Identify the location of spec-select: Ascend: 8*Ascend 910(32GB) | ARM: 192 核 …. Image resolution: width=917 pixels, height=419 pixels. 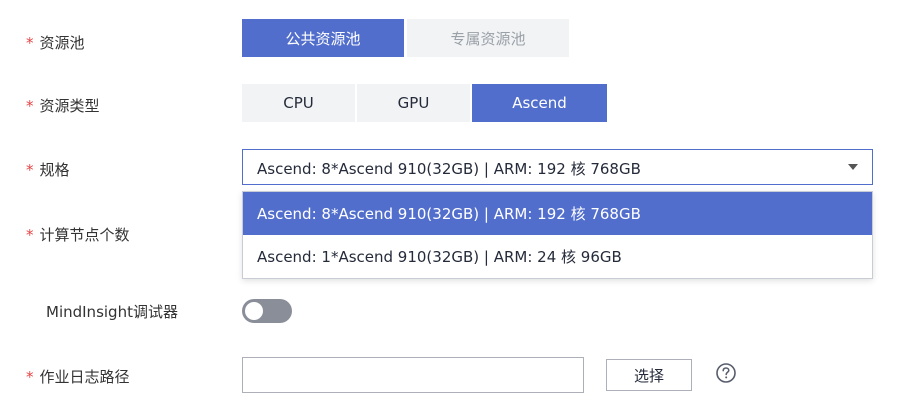
(557, 167).